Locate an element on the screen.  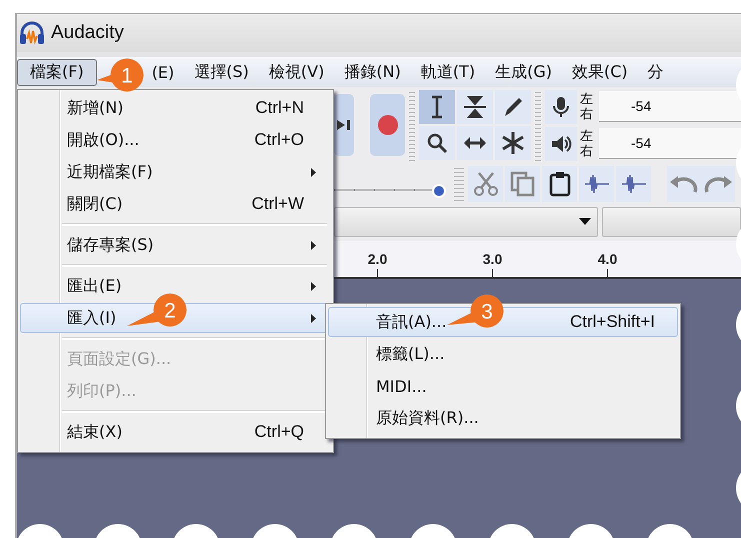
shortcut-label: Ctrl+Q is located at coordinates (279, 432).